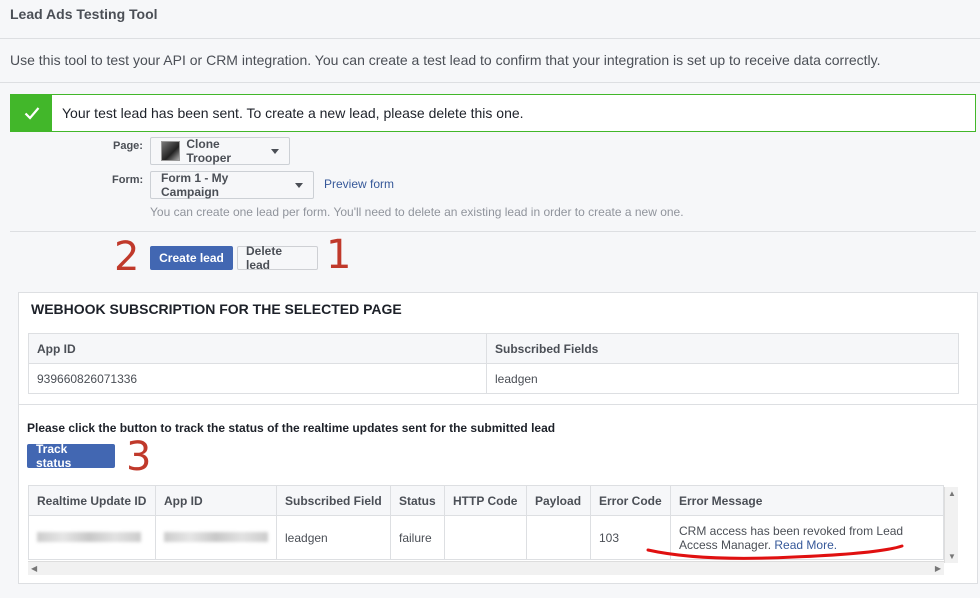  Describe the element at coordinates (277, 258) in the screenshot. I see `delete-lead-button: Delete lead` at that location.